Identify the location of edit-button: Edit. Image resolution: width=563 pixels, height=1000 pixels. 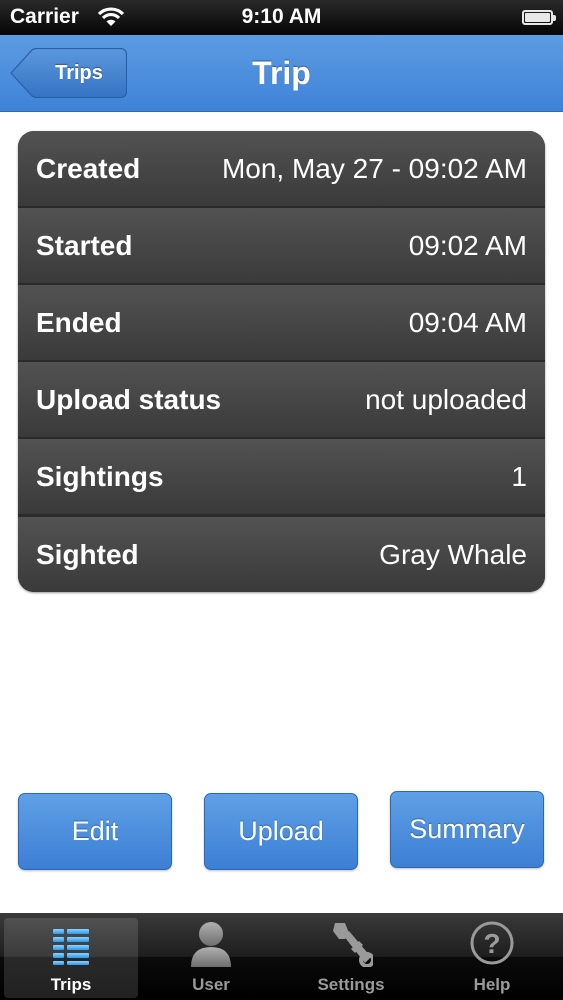
(95, 831).